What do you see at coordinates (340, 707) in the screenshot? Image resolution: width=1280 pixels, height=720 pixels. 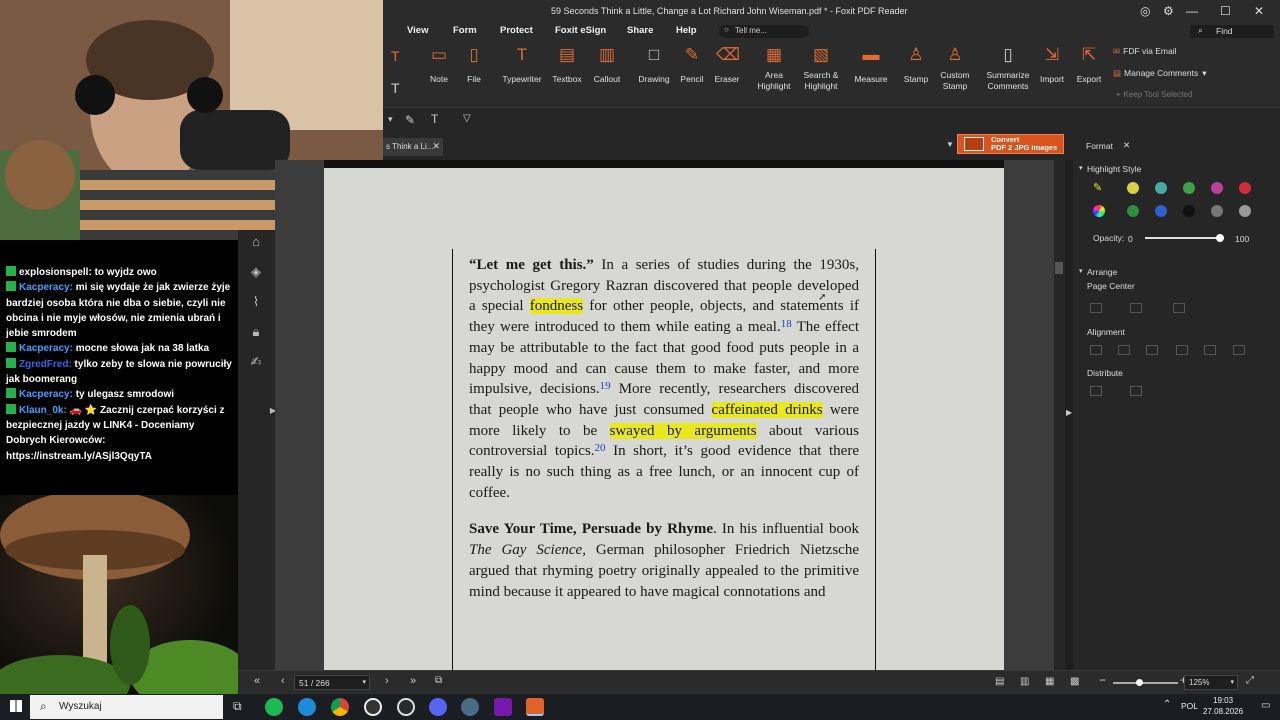 I see `chrome-icon` at bounding box center [340, 707].